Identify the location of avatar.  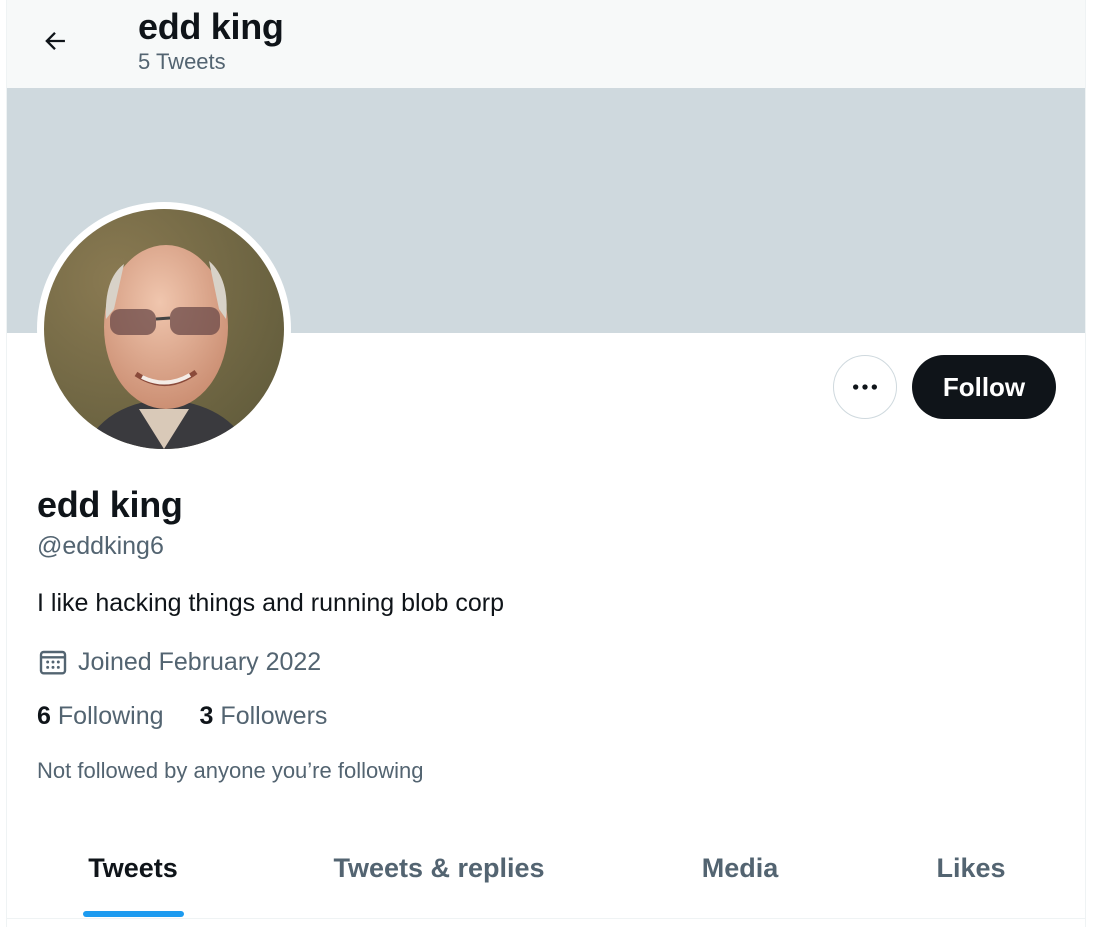
(164, 329).